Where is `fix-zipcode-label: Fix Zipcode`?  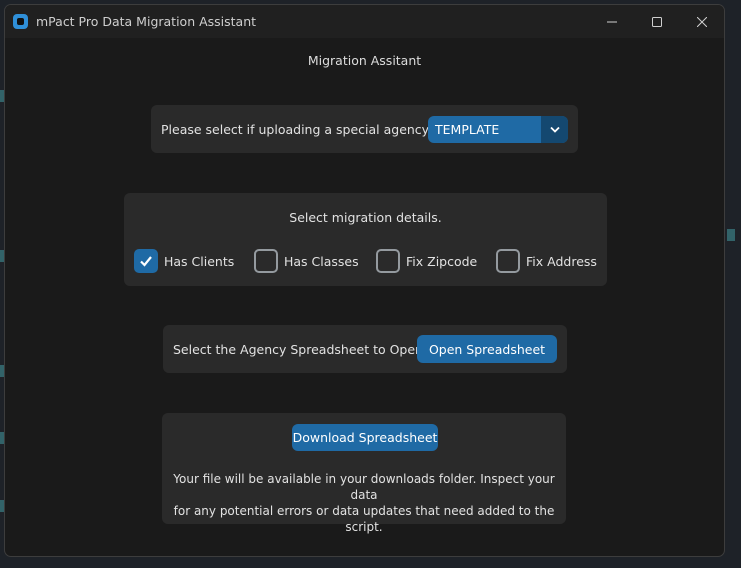
fix-zipcode-label: Fix Zipcode is located at coordinates (442, 261).